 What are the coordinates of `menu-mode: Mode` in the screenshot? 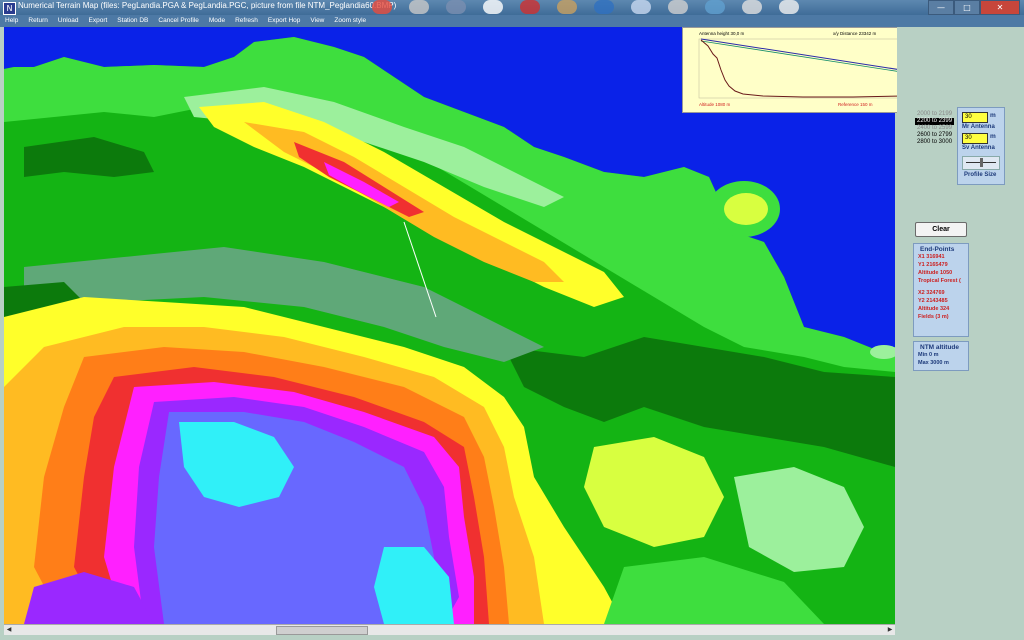 It's located at (217, 21).